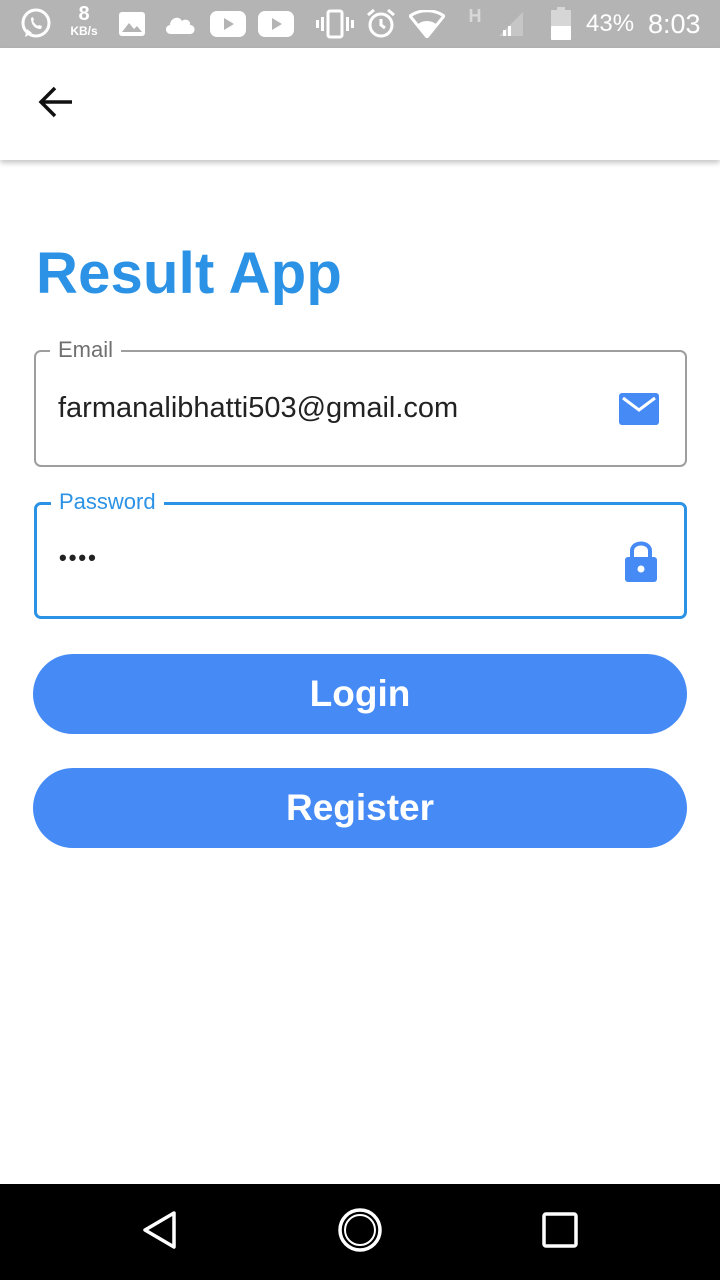 The image size is (720, 1280). I want to click on signal-icon, so click(511, 24).